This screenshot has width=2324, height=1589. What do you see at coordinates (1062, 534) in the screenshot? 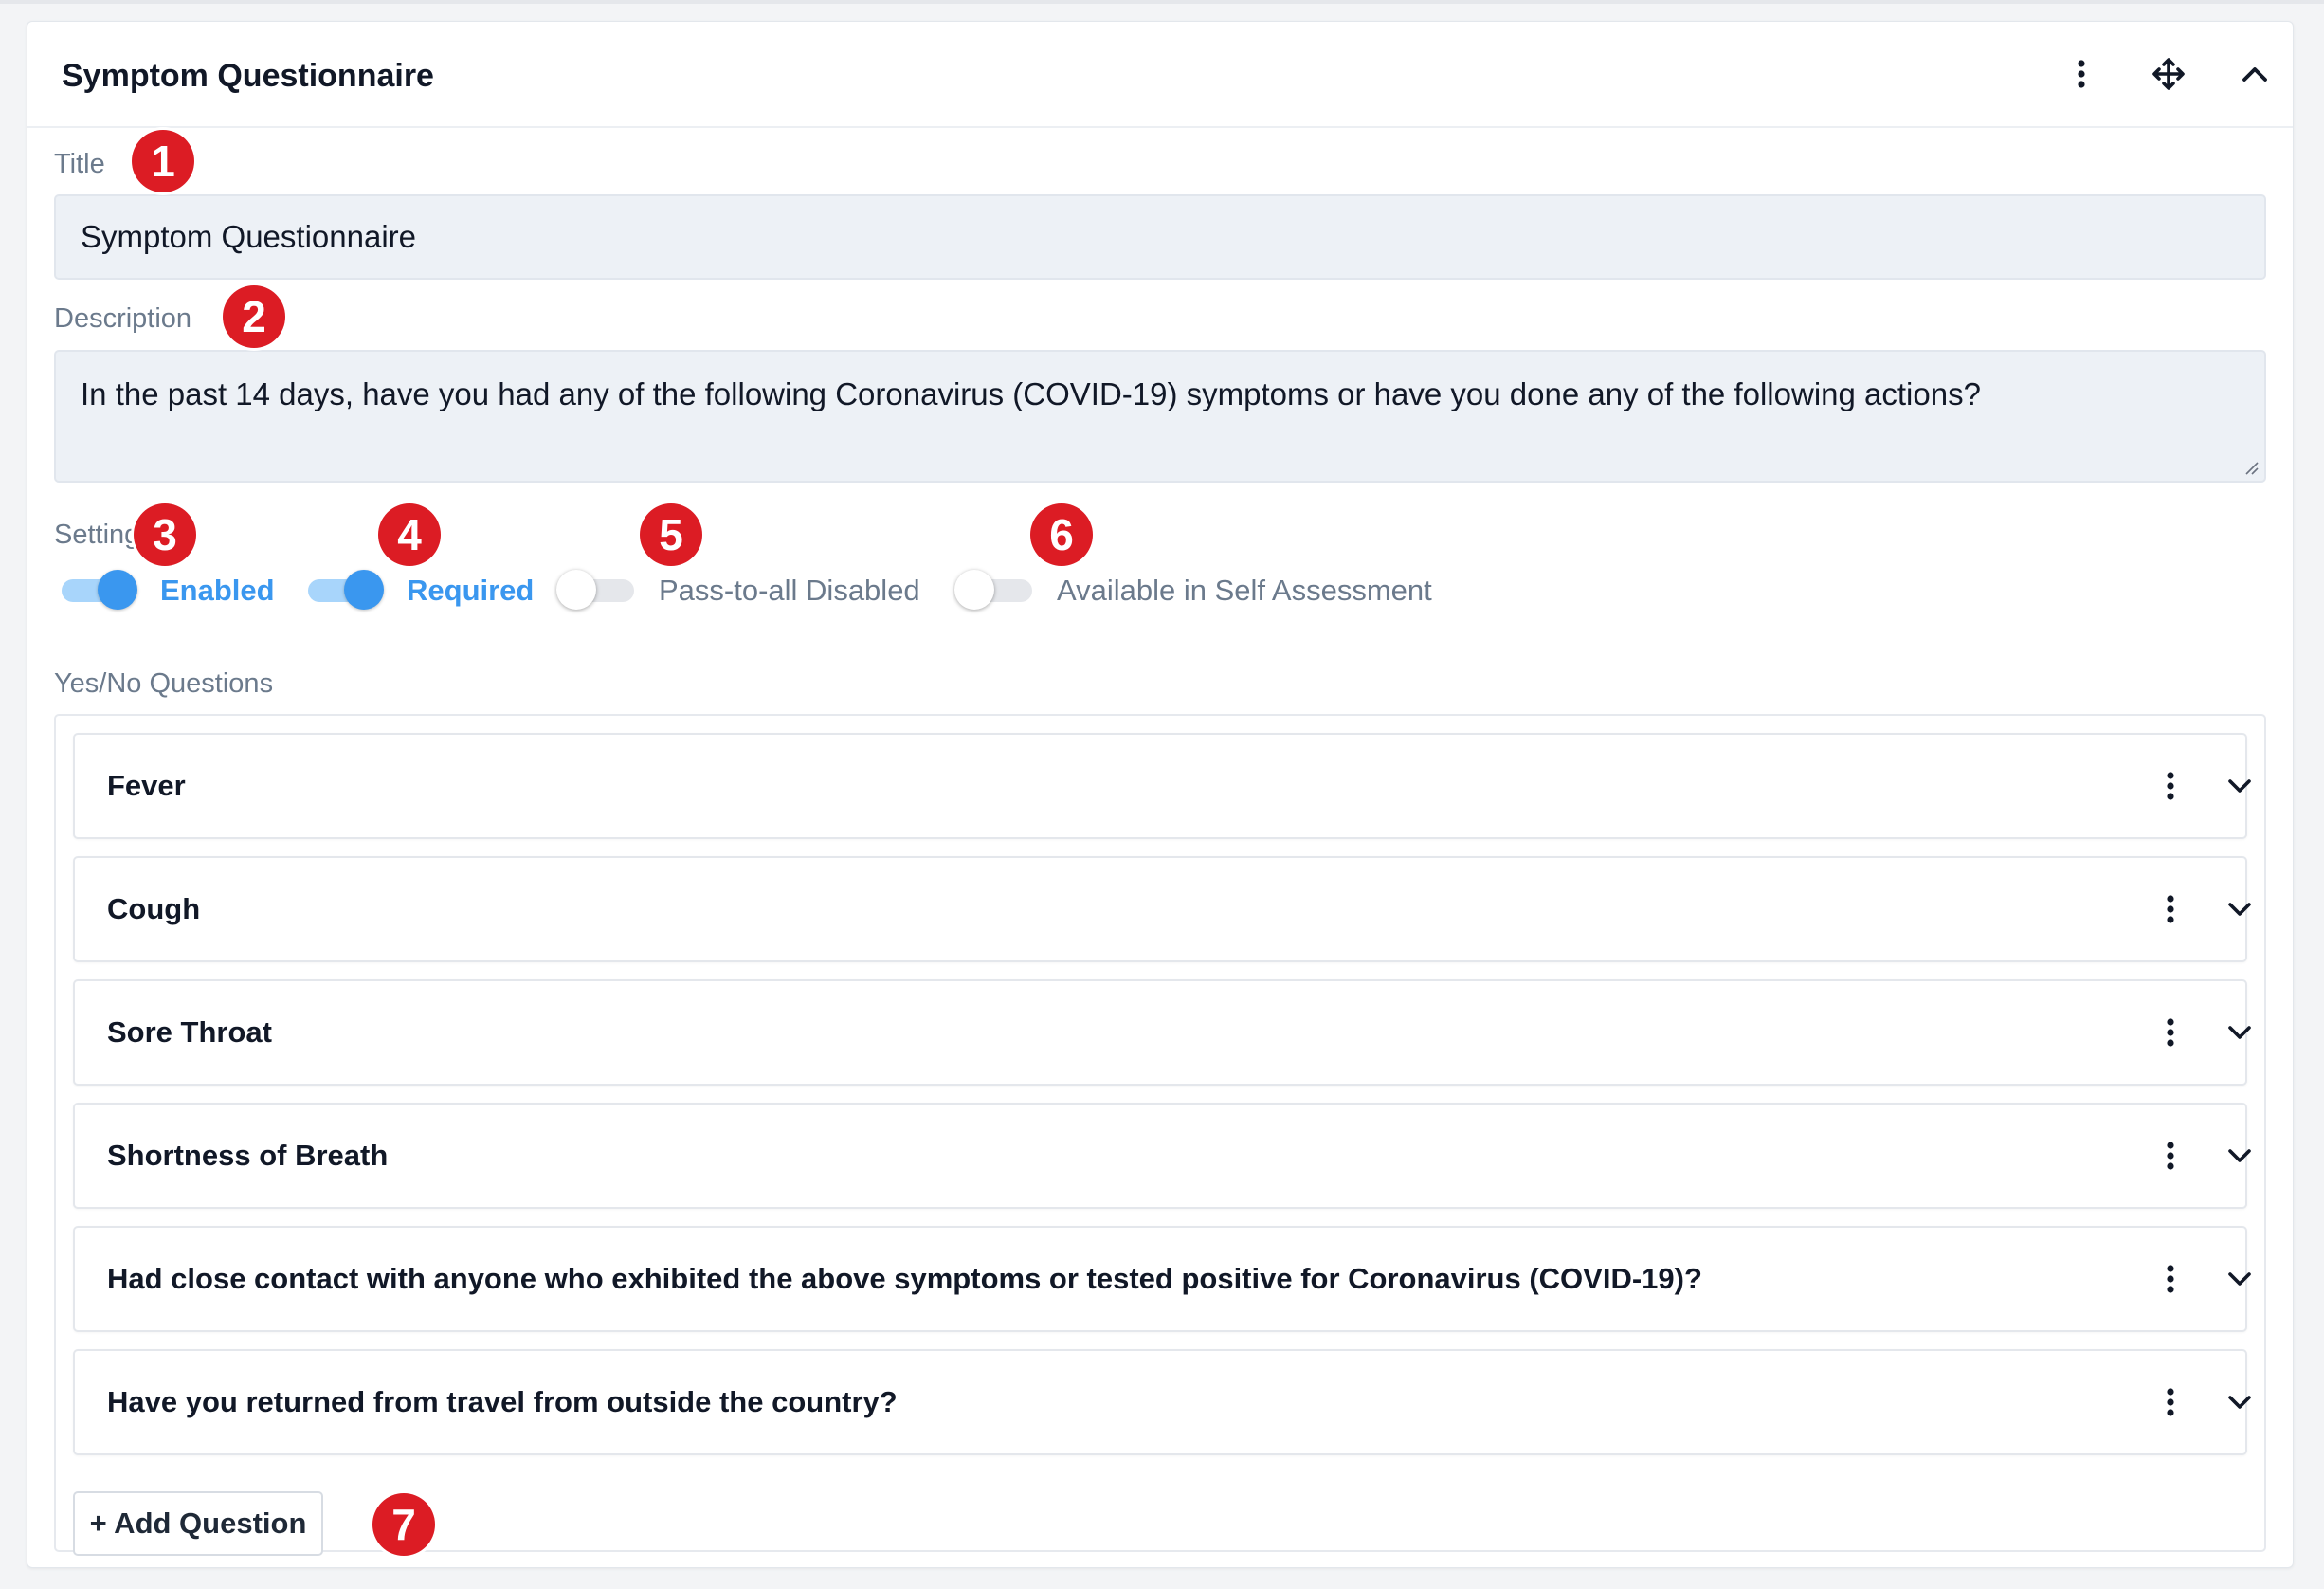
I see `annotation-badge-6: 6` at bounding box center [1062, 534].